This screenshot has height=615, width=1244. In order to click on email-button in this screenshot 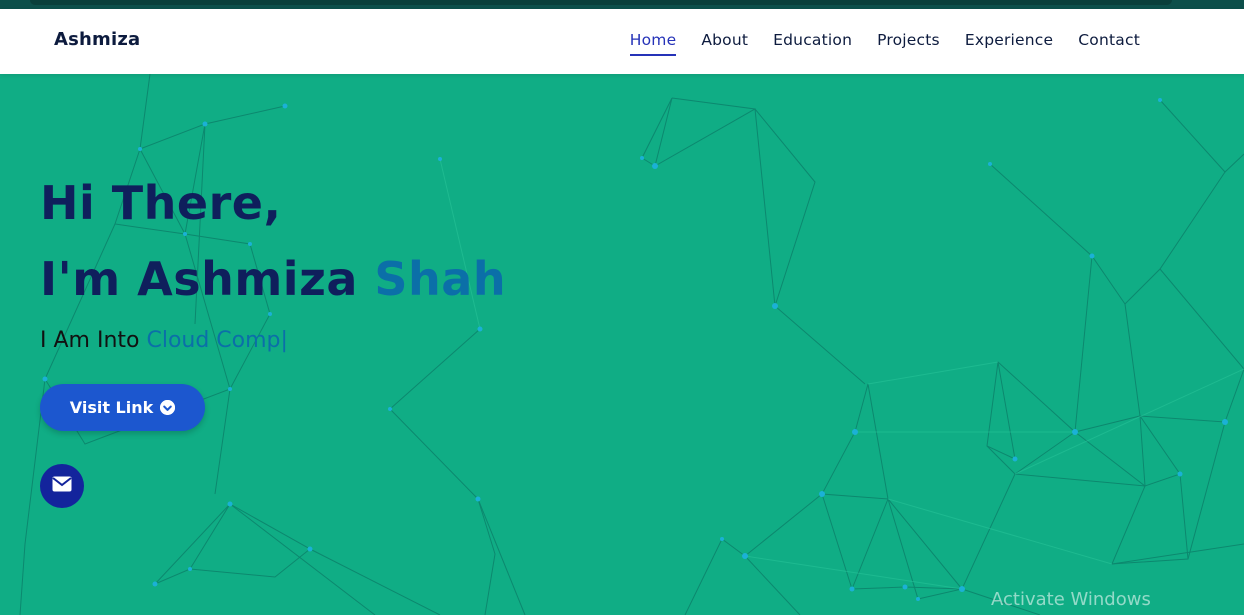, I will do `click(62, 486)`.